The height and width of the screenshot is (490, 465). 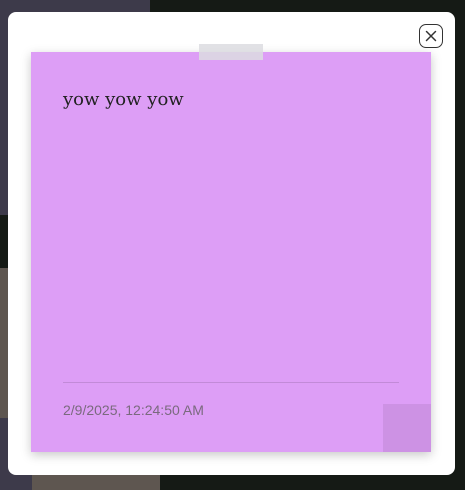 I want to click on close-button, so click(x=431, y=36).